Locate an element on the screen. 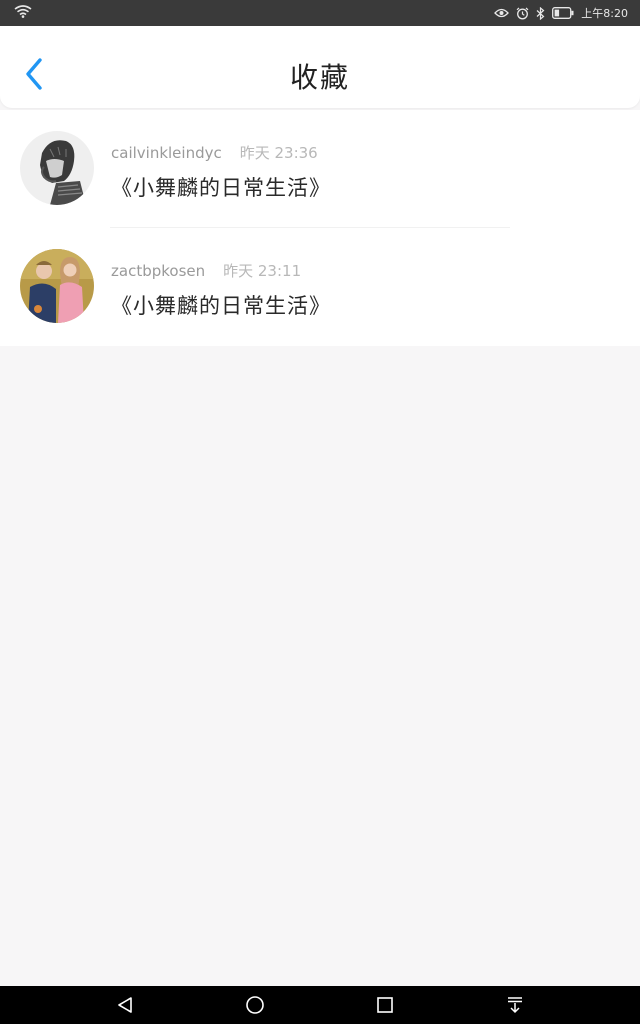 This screenshot has height=1024, width=640. couple-photo-avatar is located at coordinates (57, 286).